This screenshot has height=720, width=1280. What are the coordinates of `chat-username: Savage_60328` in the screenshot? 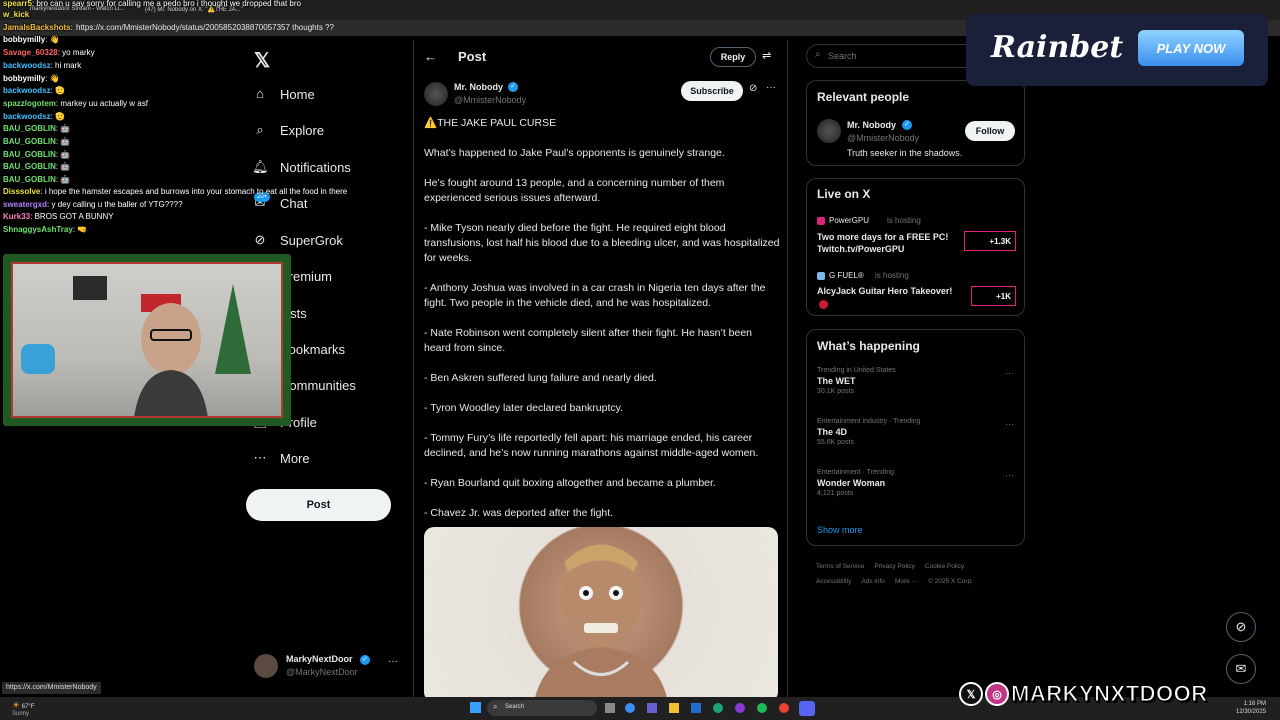 It's located at (30, 52).